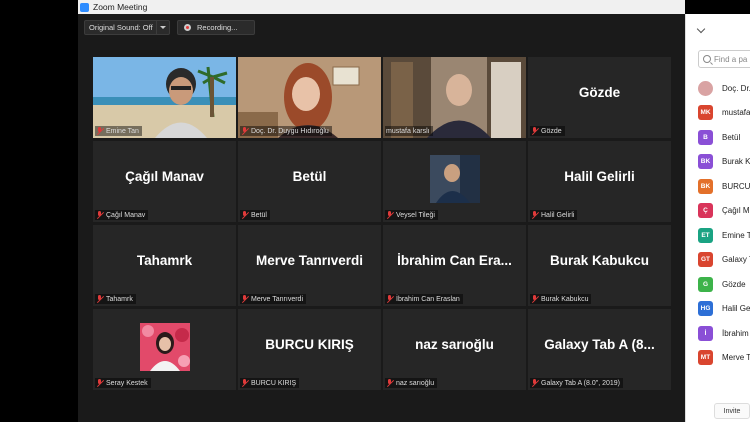  I want to click on participant-list-item: İ İbrahim, so click(724, 333).